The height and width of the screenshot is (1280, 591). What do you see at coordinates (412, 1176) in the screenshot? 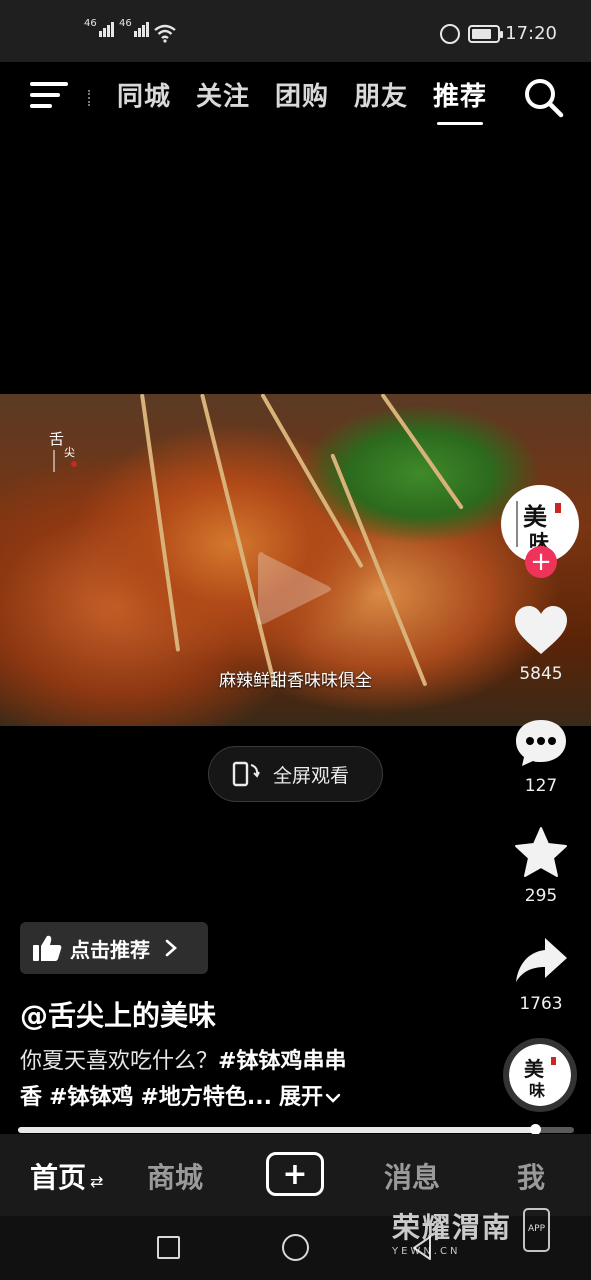
I see `tab-messages: 消息` at bounding box center [412, 1176].